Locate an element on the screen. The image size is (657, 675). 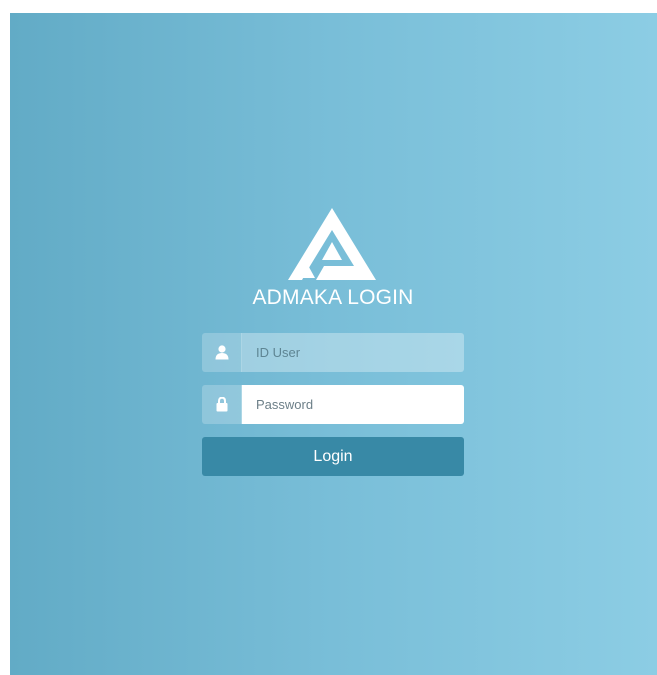
password-input is located at coordinates (353, 404).